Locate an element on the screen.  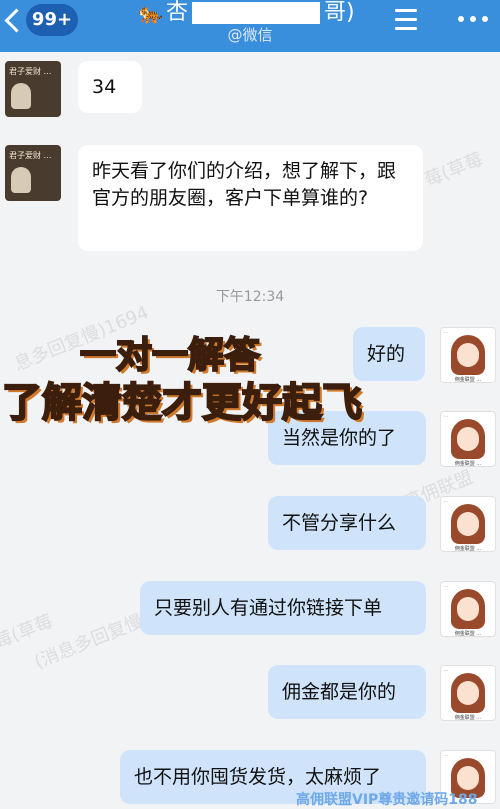
tiger-emoji-icon: 🐅 is located at coordinates (150, 13).